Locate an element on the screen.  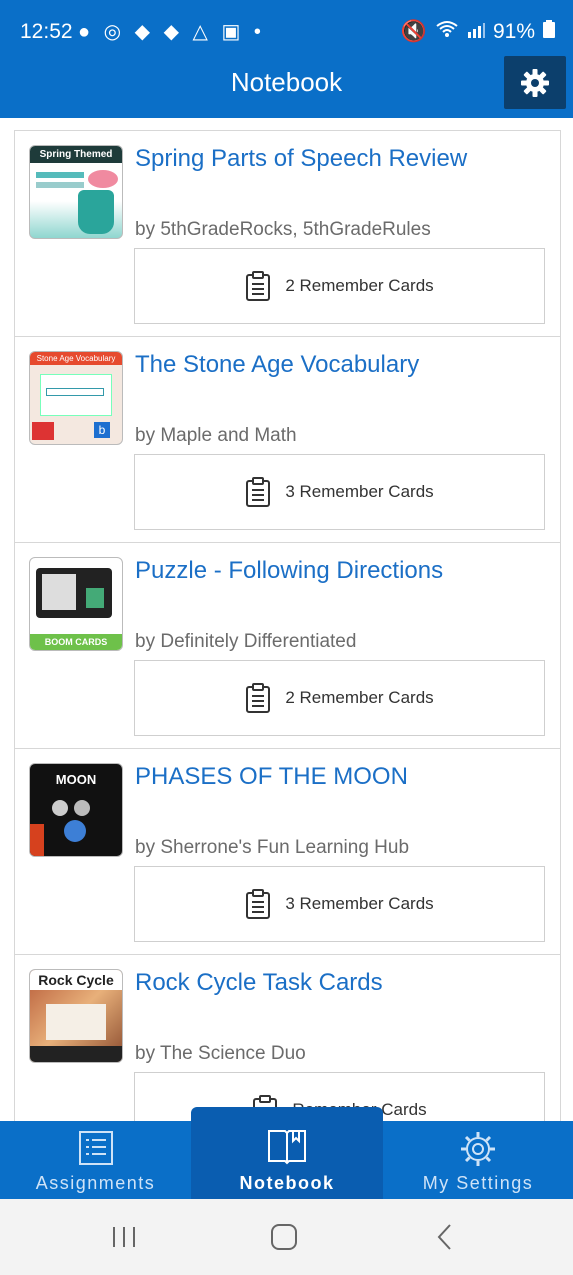
thumbnail-caption: Spring Themed is located at coordinates (76, 154).